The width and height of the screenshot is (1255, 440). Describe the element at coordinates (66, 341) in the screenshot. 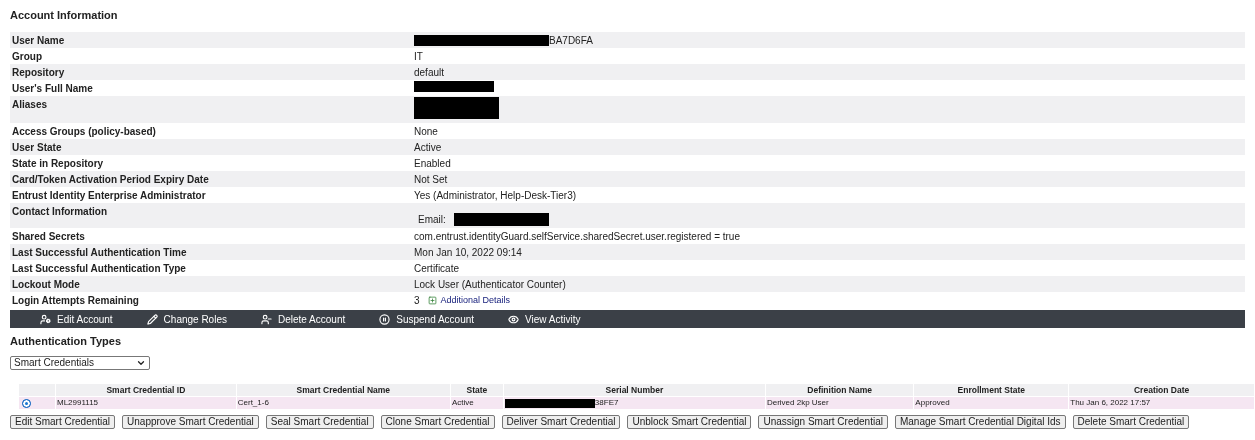

I see `section-title: Authentication Types` at that location.